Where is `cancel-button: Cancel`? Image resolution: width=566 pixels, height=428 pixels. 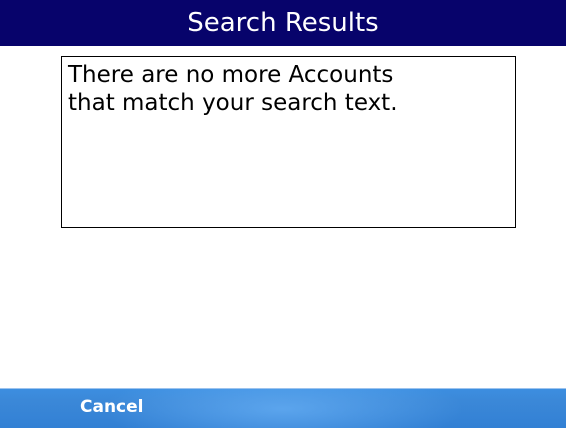
cancel-button: Cancel is located at coordinates (111, 407).